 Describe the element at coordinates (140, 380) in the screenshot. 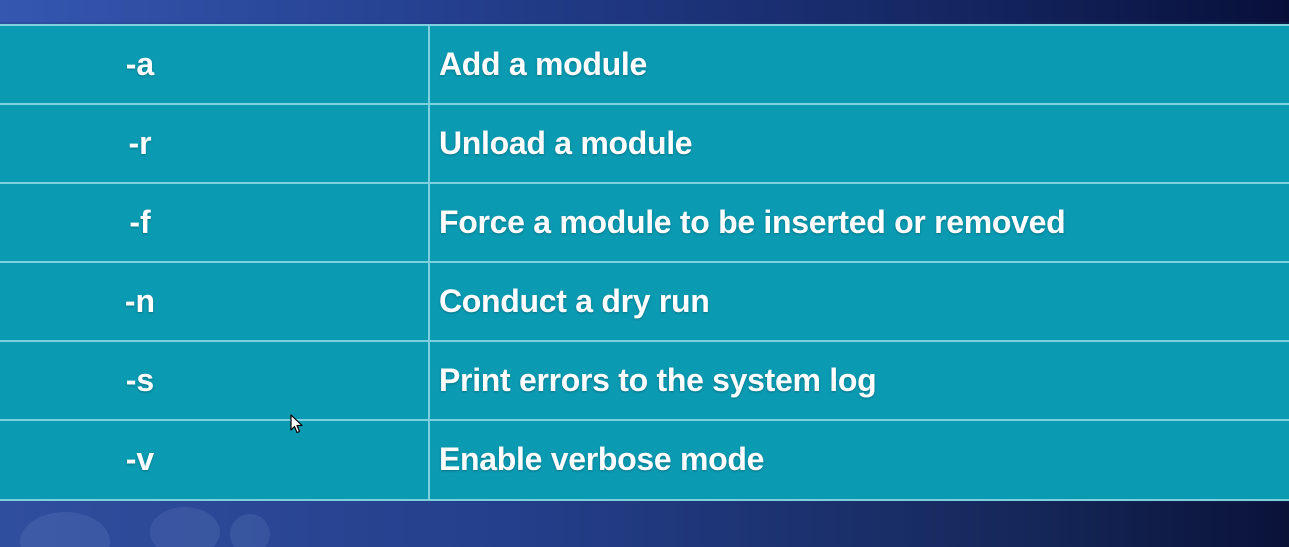

I see `flag-cell: -s` at that location.